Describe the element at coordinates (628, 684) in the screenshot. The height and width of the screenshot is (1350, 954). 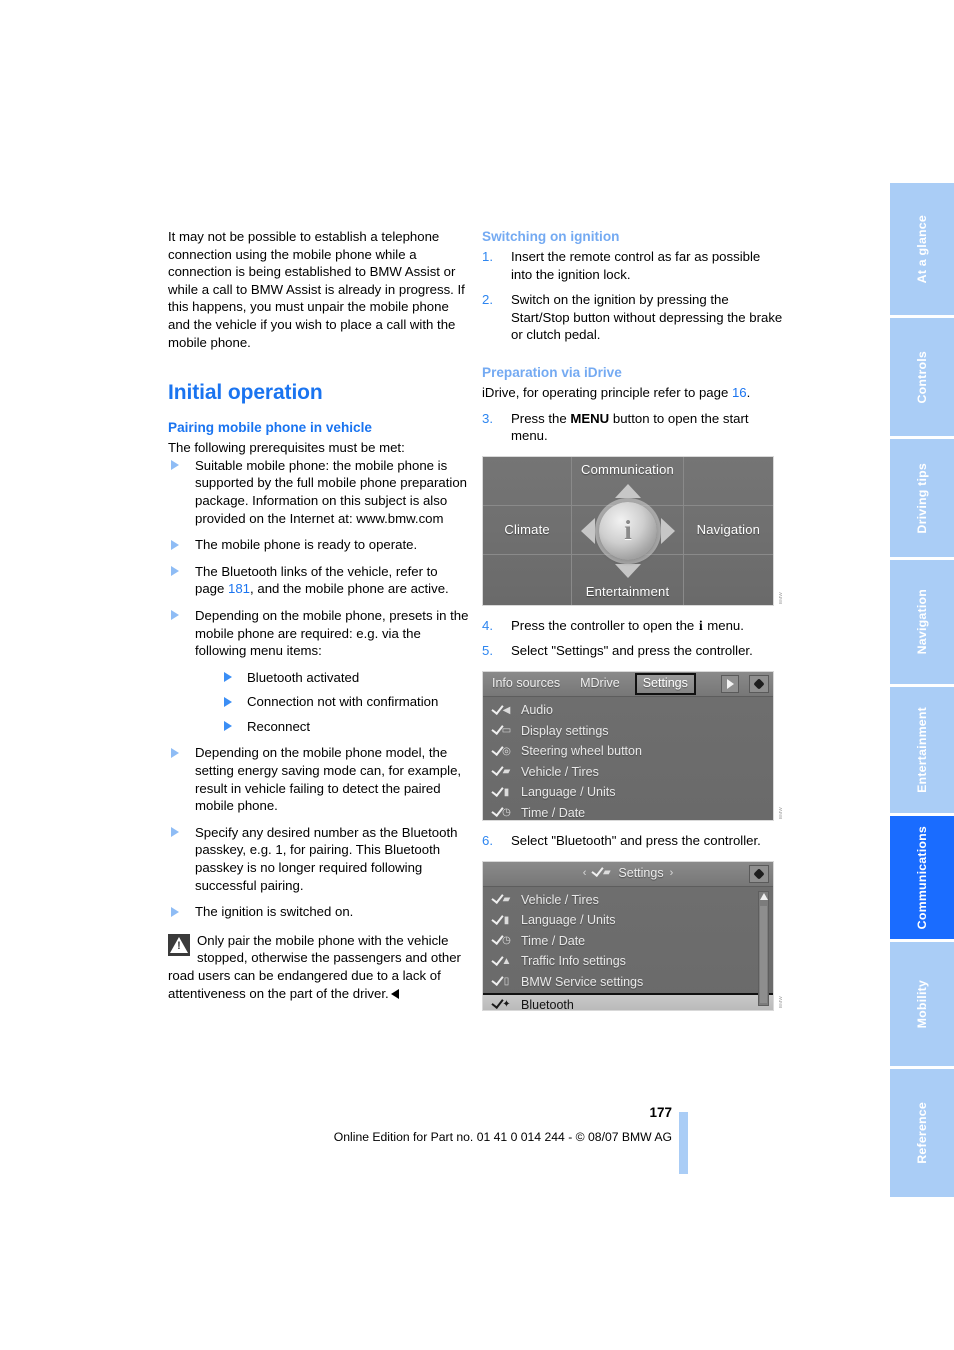
I see `settings-tabbar: Info sources MDrive Settings` at that location.